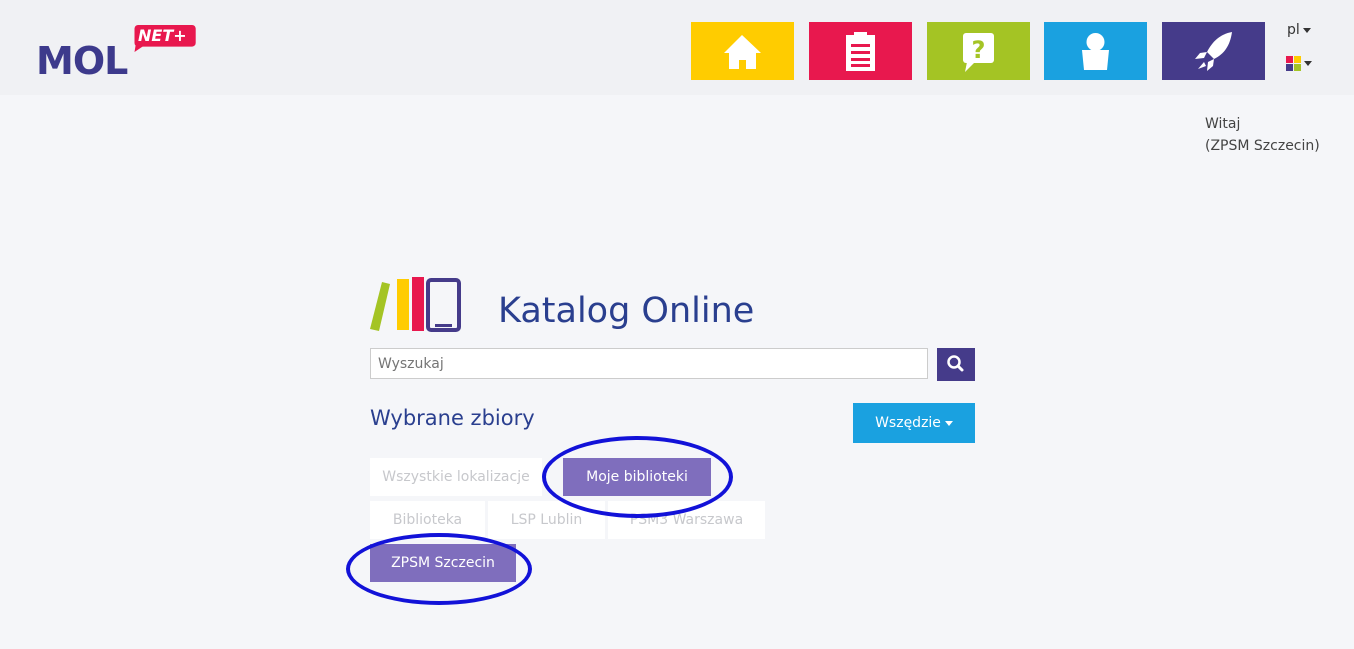 The image size is (1354, 649). Describe the element at coordinates (1223, 124) in the screenshot. I see `greeting-text: Witaj` at that location.